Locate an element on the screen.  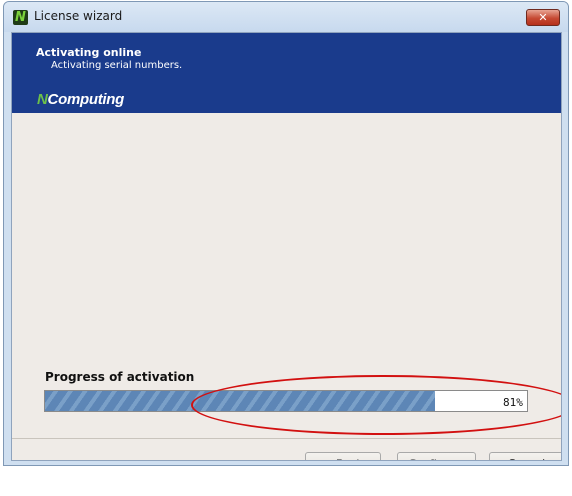
title-bar: N License wizard ✕ is located at coordinates (286, 17).